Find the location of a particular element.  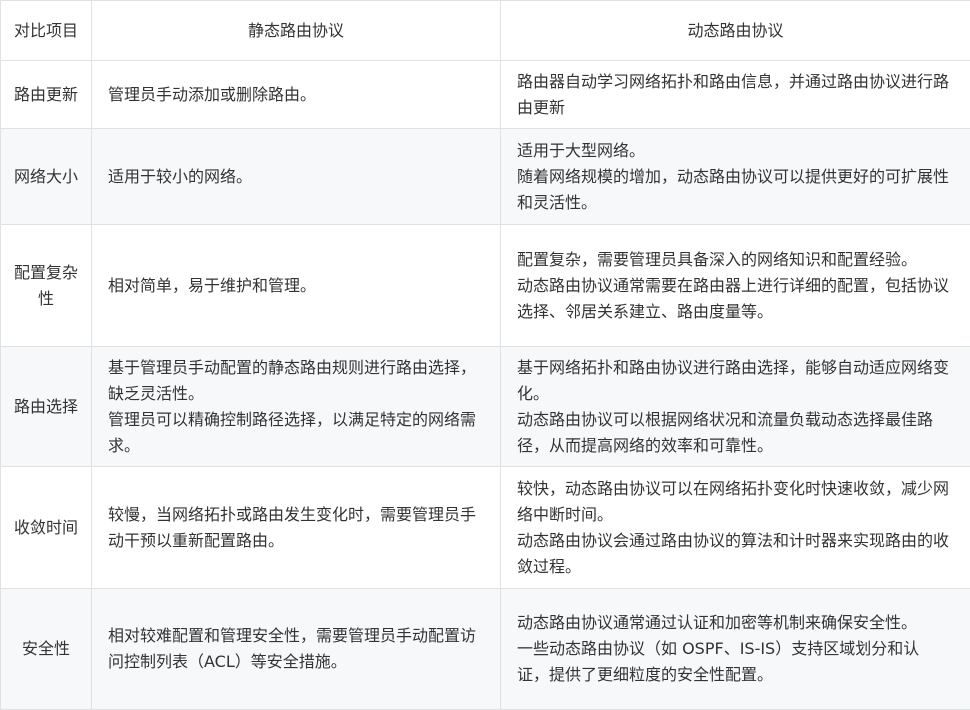

cell-text: 路由器自动学习网络拓扑和路由信息，并通过路由协议进行路由更新 is located at coordinates (733, 95).